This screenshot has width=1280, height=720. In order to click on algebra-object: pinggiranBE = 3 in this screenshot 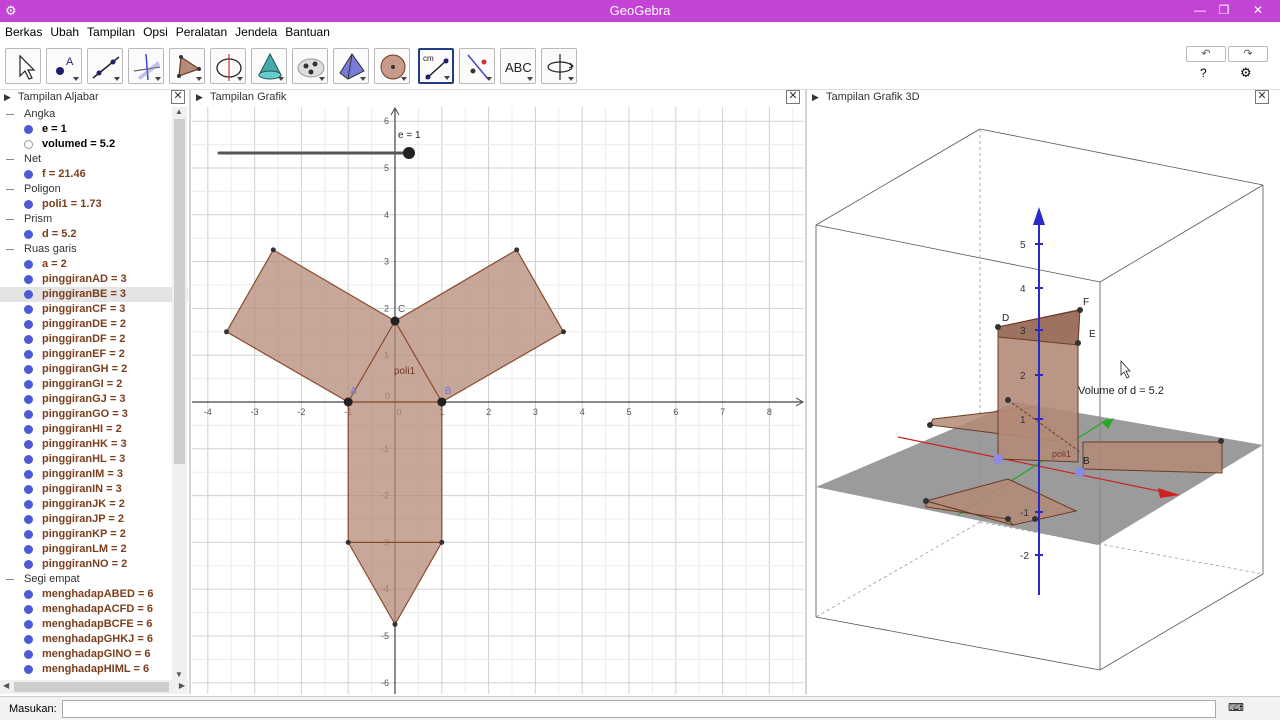, I will do `click(94, 294)`.